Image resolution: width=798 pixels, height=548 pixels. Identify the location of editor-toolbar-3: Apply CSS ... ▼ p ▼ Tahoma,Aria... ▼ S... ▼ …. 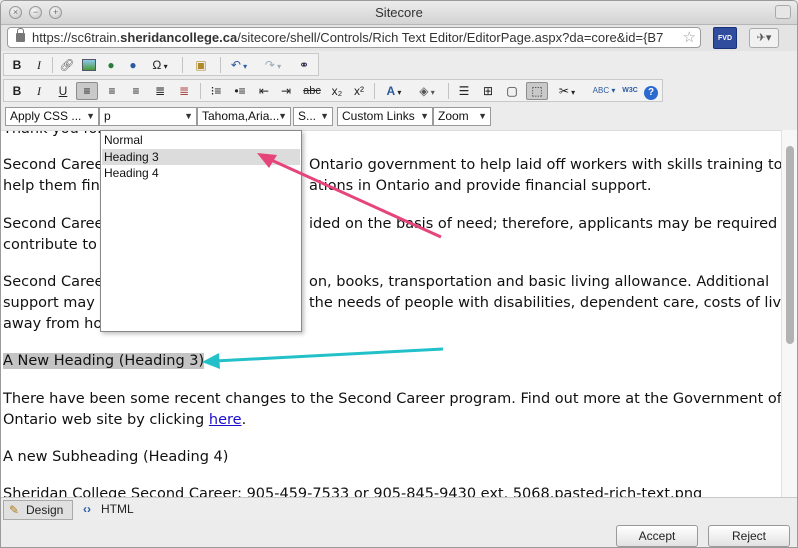
(248, 116).